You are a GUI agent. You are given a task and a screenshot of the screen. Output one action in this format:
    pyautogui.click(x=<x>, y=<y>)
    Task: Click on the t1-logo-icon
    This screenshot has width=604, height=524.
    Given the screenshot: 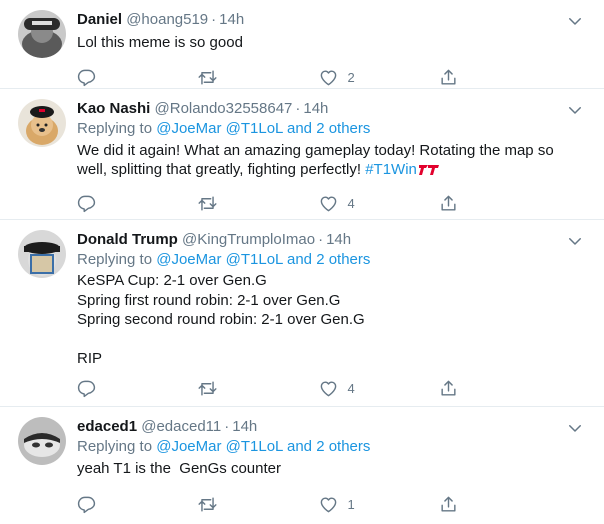 What is the action you would take?
    pyautogui.click(x=428, y=170)
    